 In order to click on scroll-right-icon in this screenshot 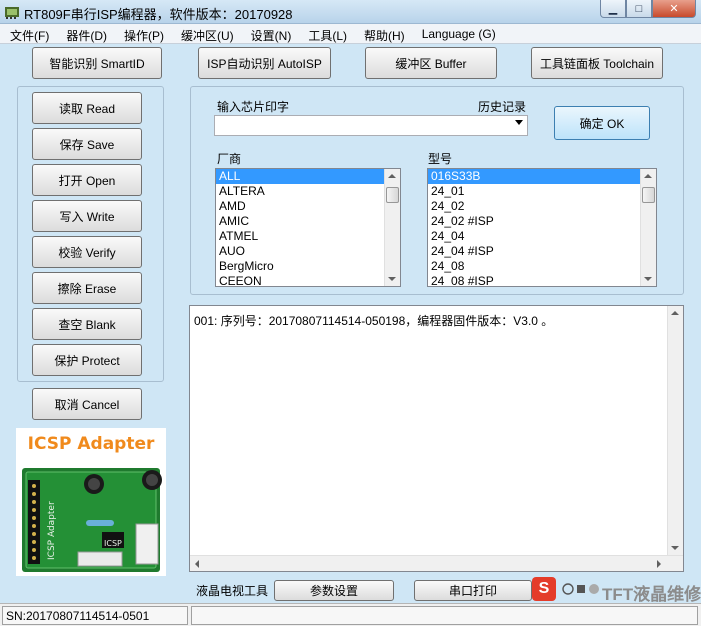, I will do `click(659, 564)`.